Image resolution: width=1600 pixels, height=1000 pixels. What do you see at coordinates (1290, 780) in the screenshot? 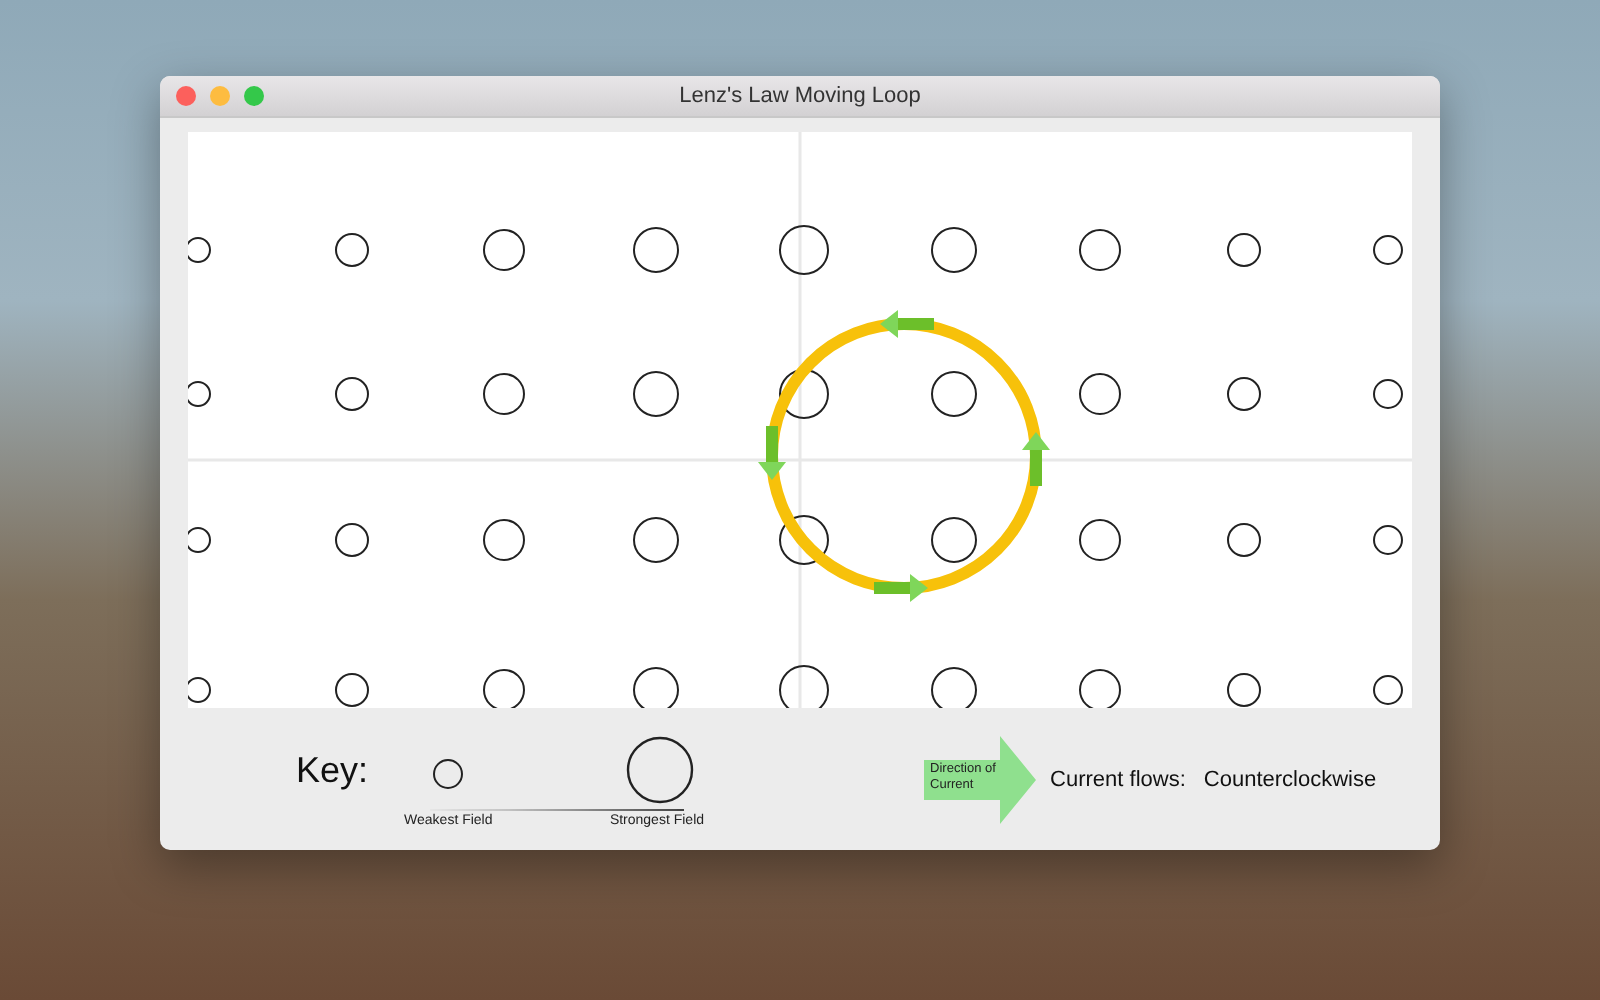
I see `current-flows-value: Counterclockwise` at bounding box center [1290, 780].